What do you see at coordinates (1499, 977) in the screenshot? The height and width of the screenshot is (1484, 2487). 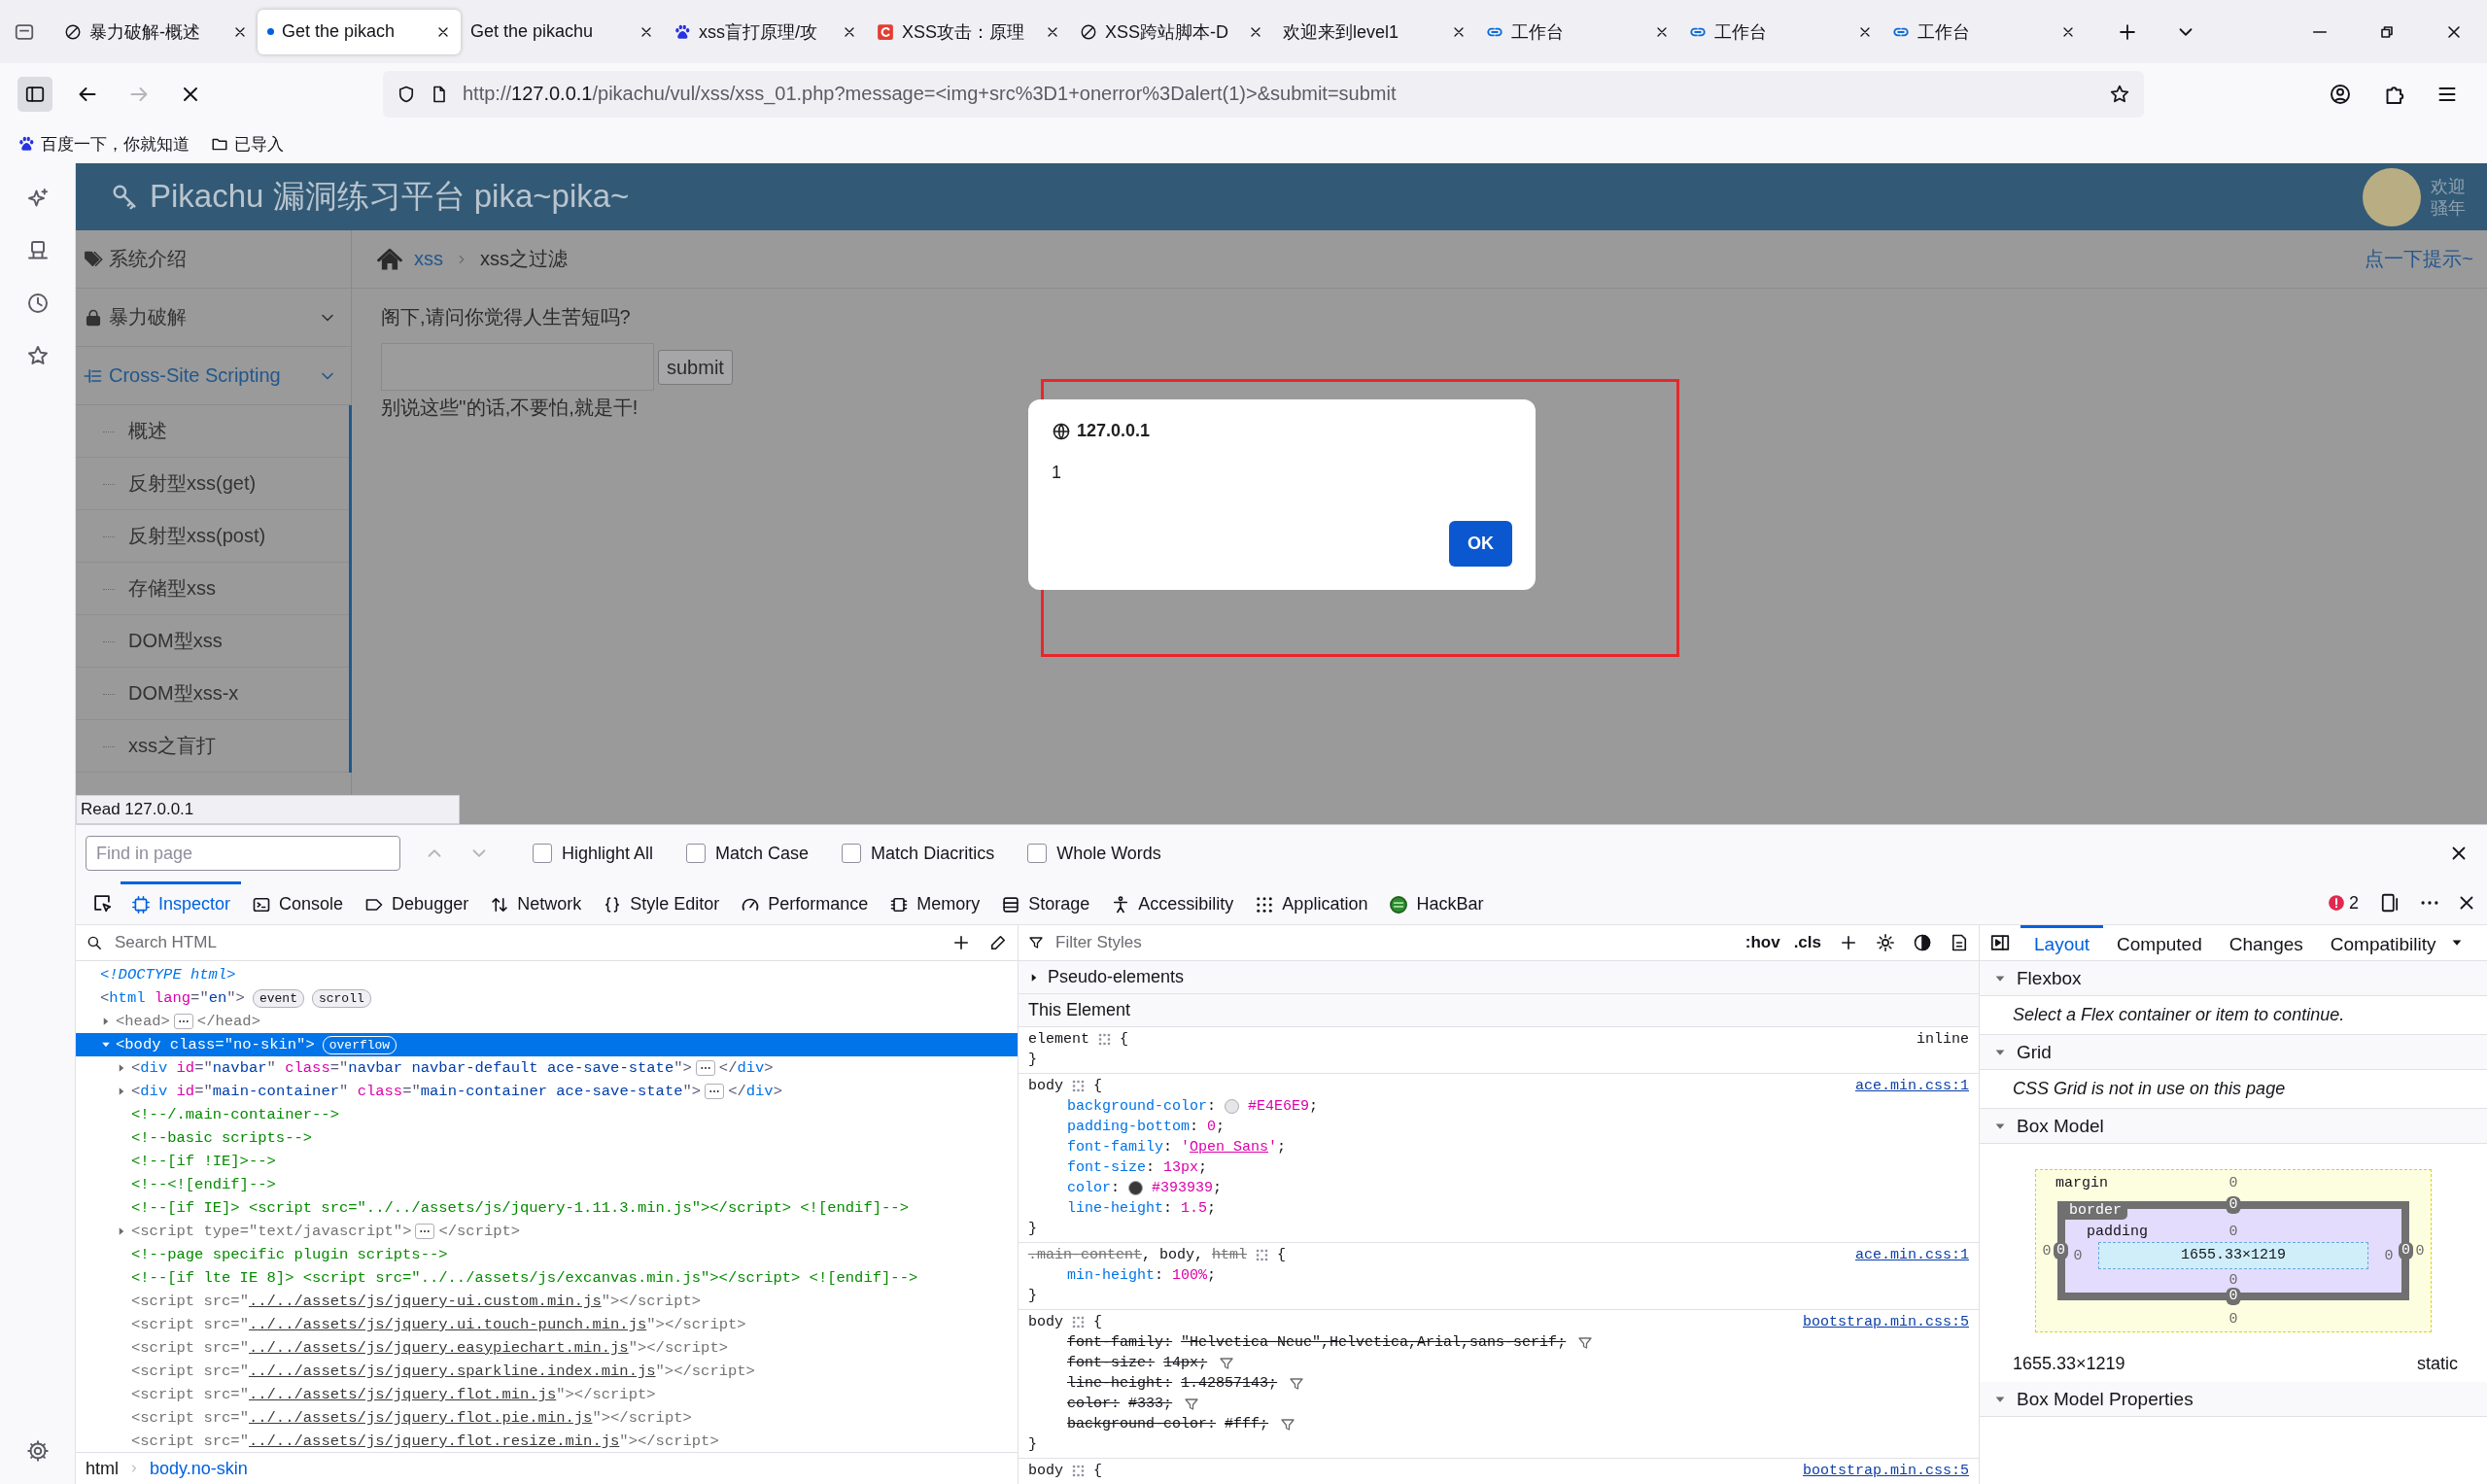 I see `section-header: Pseudo-elements` at bounding box center [1499, 977].